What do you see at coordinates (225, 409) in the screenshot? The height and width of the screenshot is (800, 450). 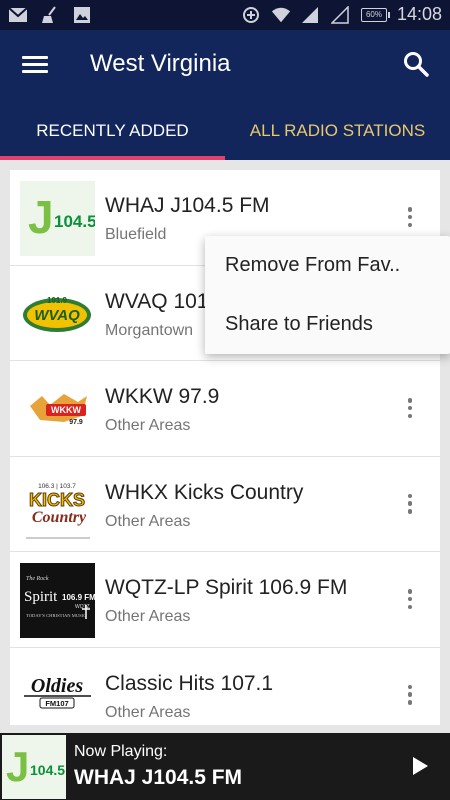 I see `station-row: WKKW 97.9 WKKW 97.9 Other Areas` at bounding box center [225, 409].